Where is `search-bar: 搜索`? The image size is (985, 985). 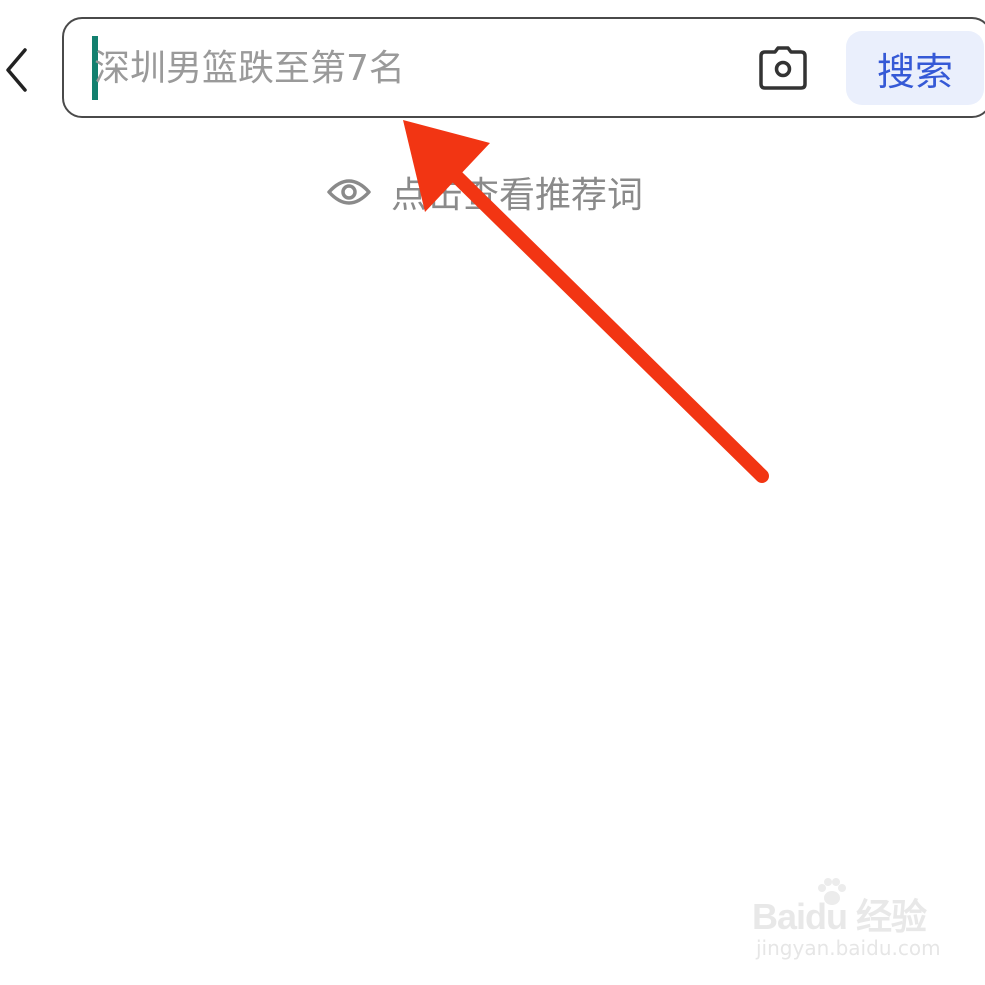
search-bar: 搜索 is located at coordinates (523, 67).